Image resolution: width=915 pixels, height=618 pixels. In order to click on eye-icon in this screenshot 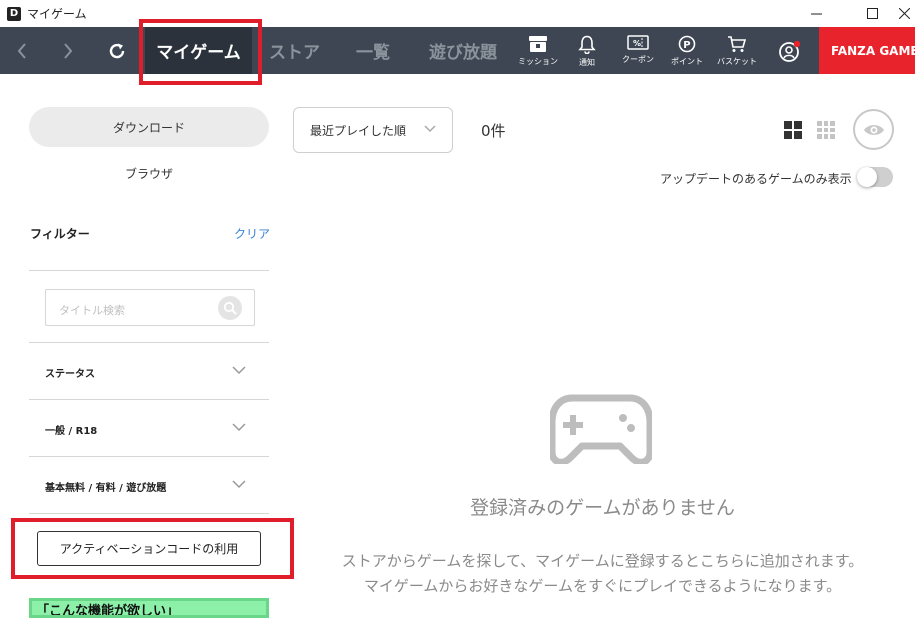, I will do `click(873, 129)`.